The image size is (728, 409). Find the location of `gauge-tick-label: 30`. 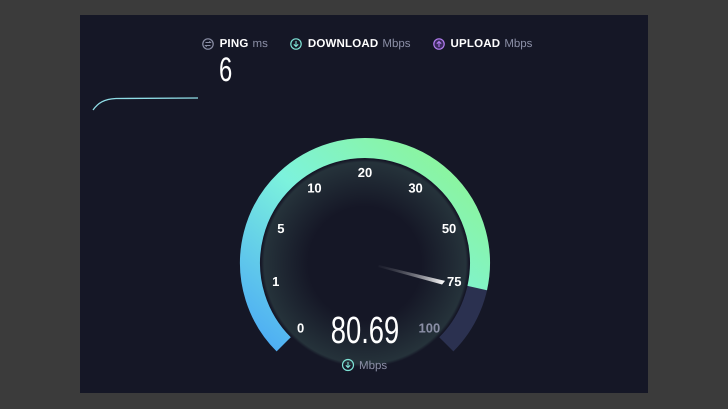

gauge-tick-label: 30 is located at coordinates (415, 188).